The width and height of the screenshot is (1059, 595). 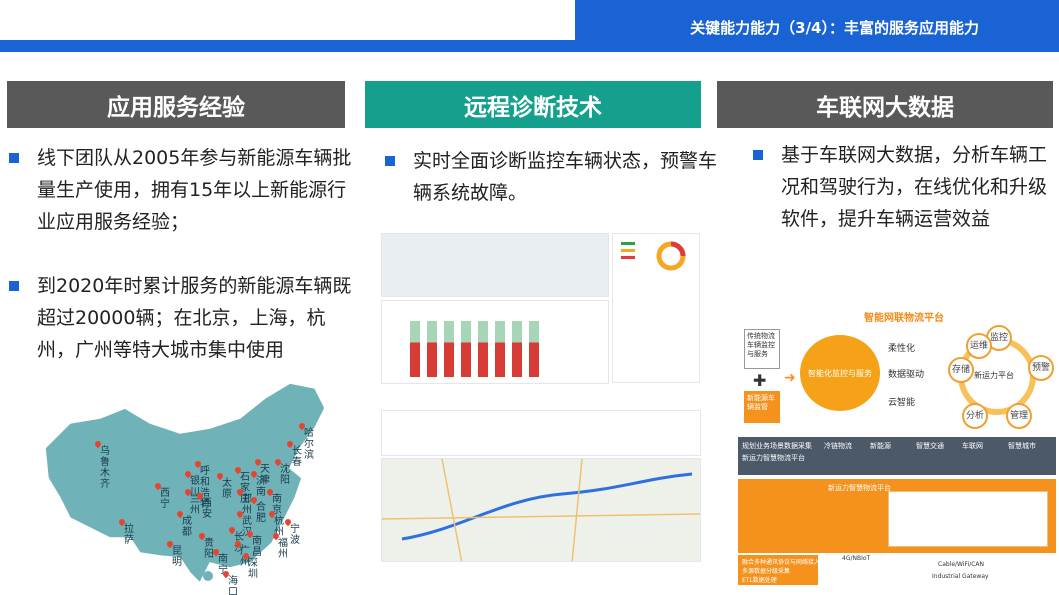 What do you see at coordinates (972, 446) in the screenshot?
I see `arch-tab: 车联网` at bounding box center [972, 446].